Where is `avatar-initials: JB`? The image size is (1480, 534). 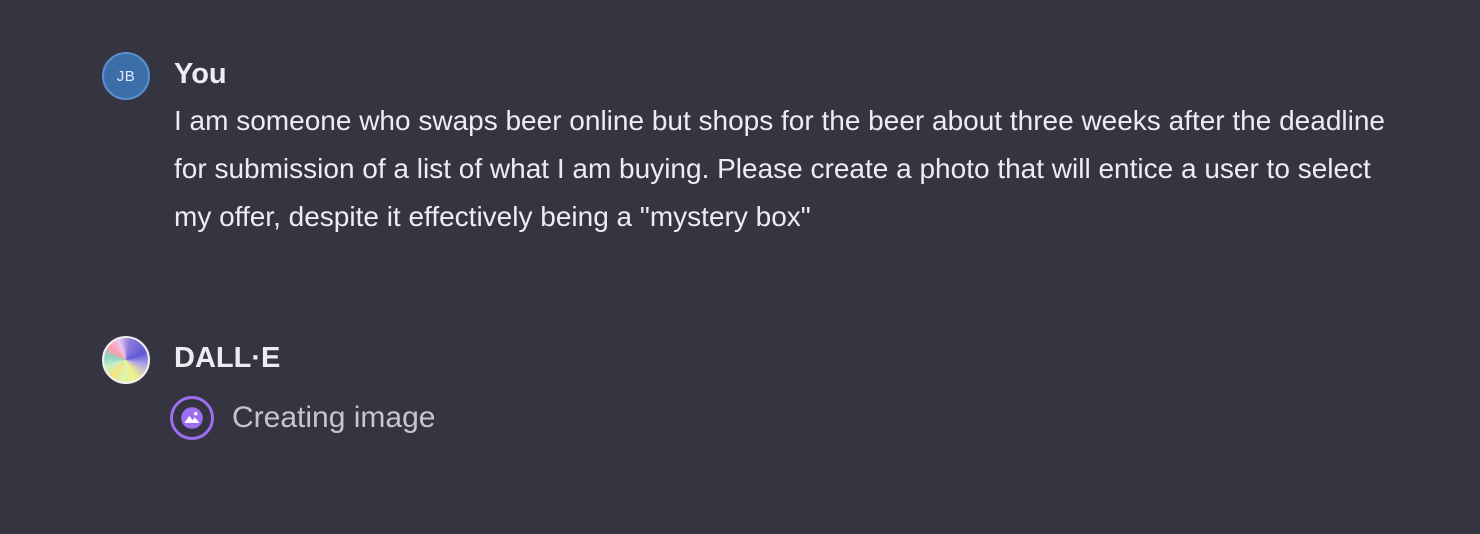 avatar-initials: JB is located at coordinates (126, 76).